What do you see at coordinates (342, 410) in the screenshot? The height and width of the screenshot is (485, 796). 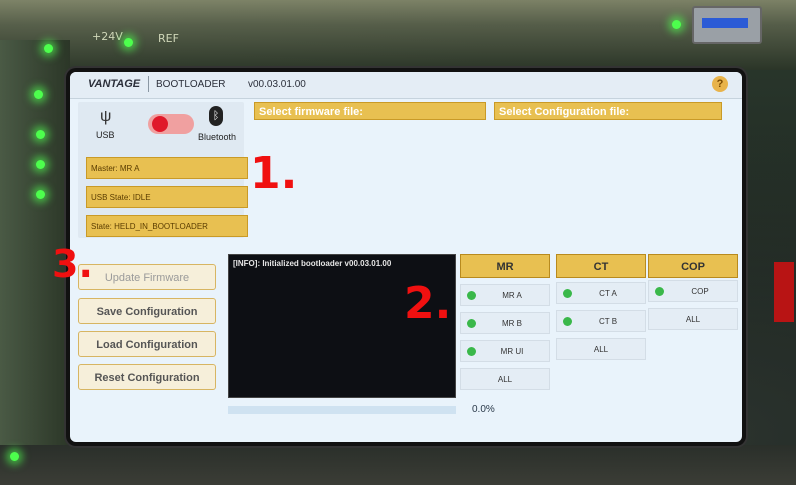 I see `progress-bar` at bounding box center [342, 410].